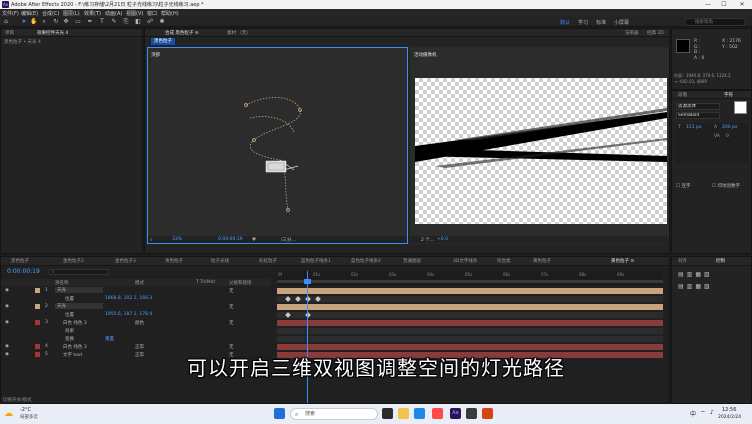  Describe the element at coordinates (10, 13) in the screenshot. I see `menu-file: 文件(F)` at that location.